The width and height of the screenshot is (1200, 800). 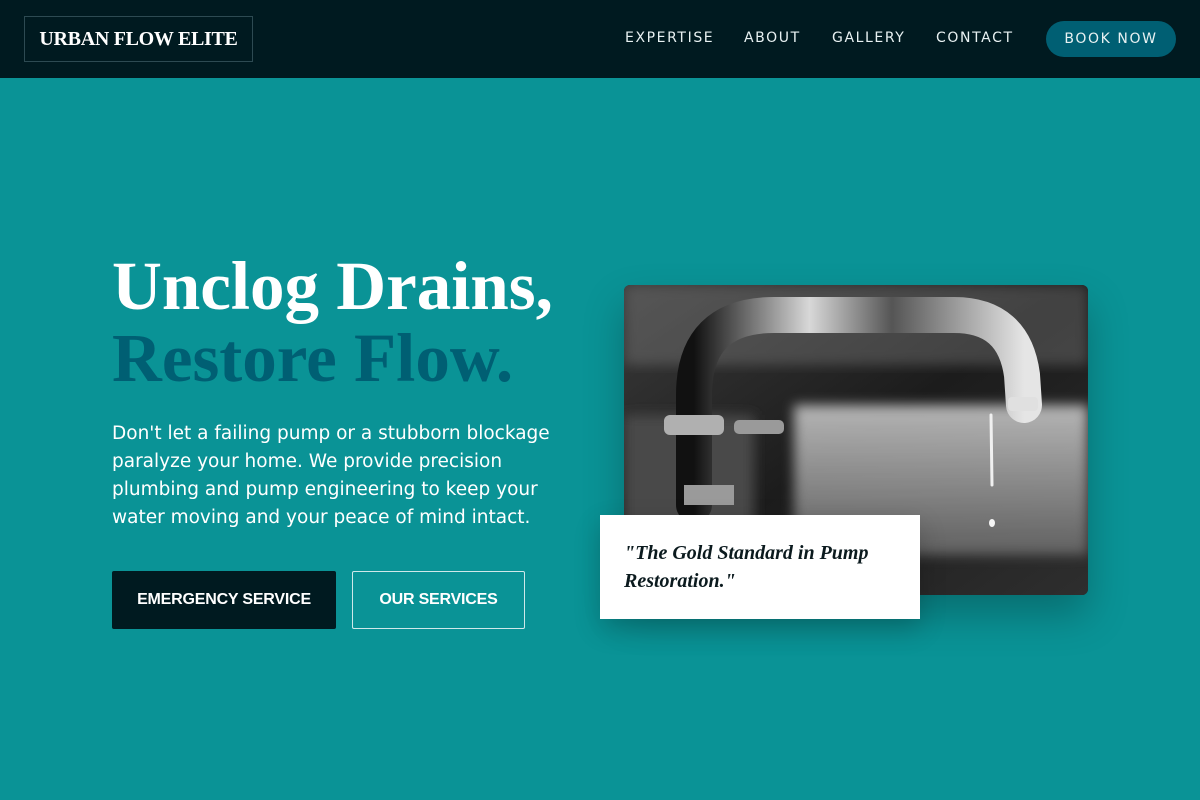 I want to click on nav-link-contact: CONTACT, so click(x=975, y=38).